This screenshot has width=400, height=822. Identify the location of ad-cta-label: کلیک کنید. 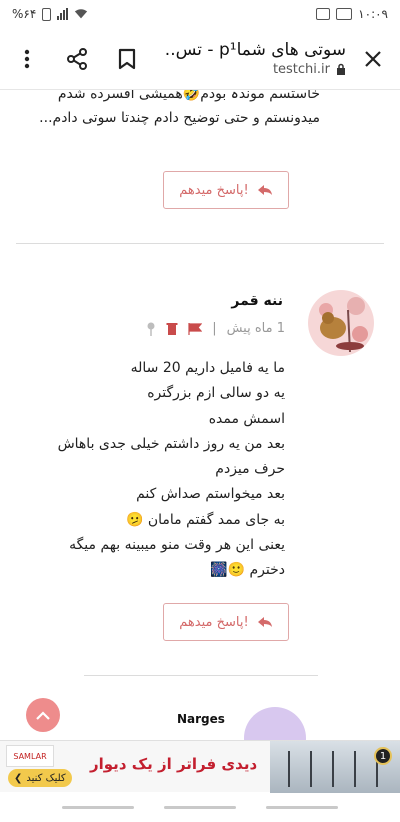
(46, 778).